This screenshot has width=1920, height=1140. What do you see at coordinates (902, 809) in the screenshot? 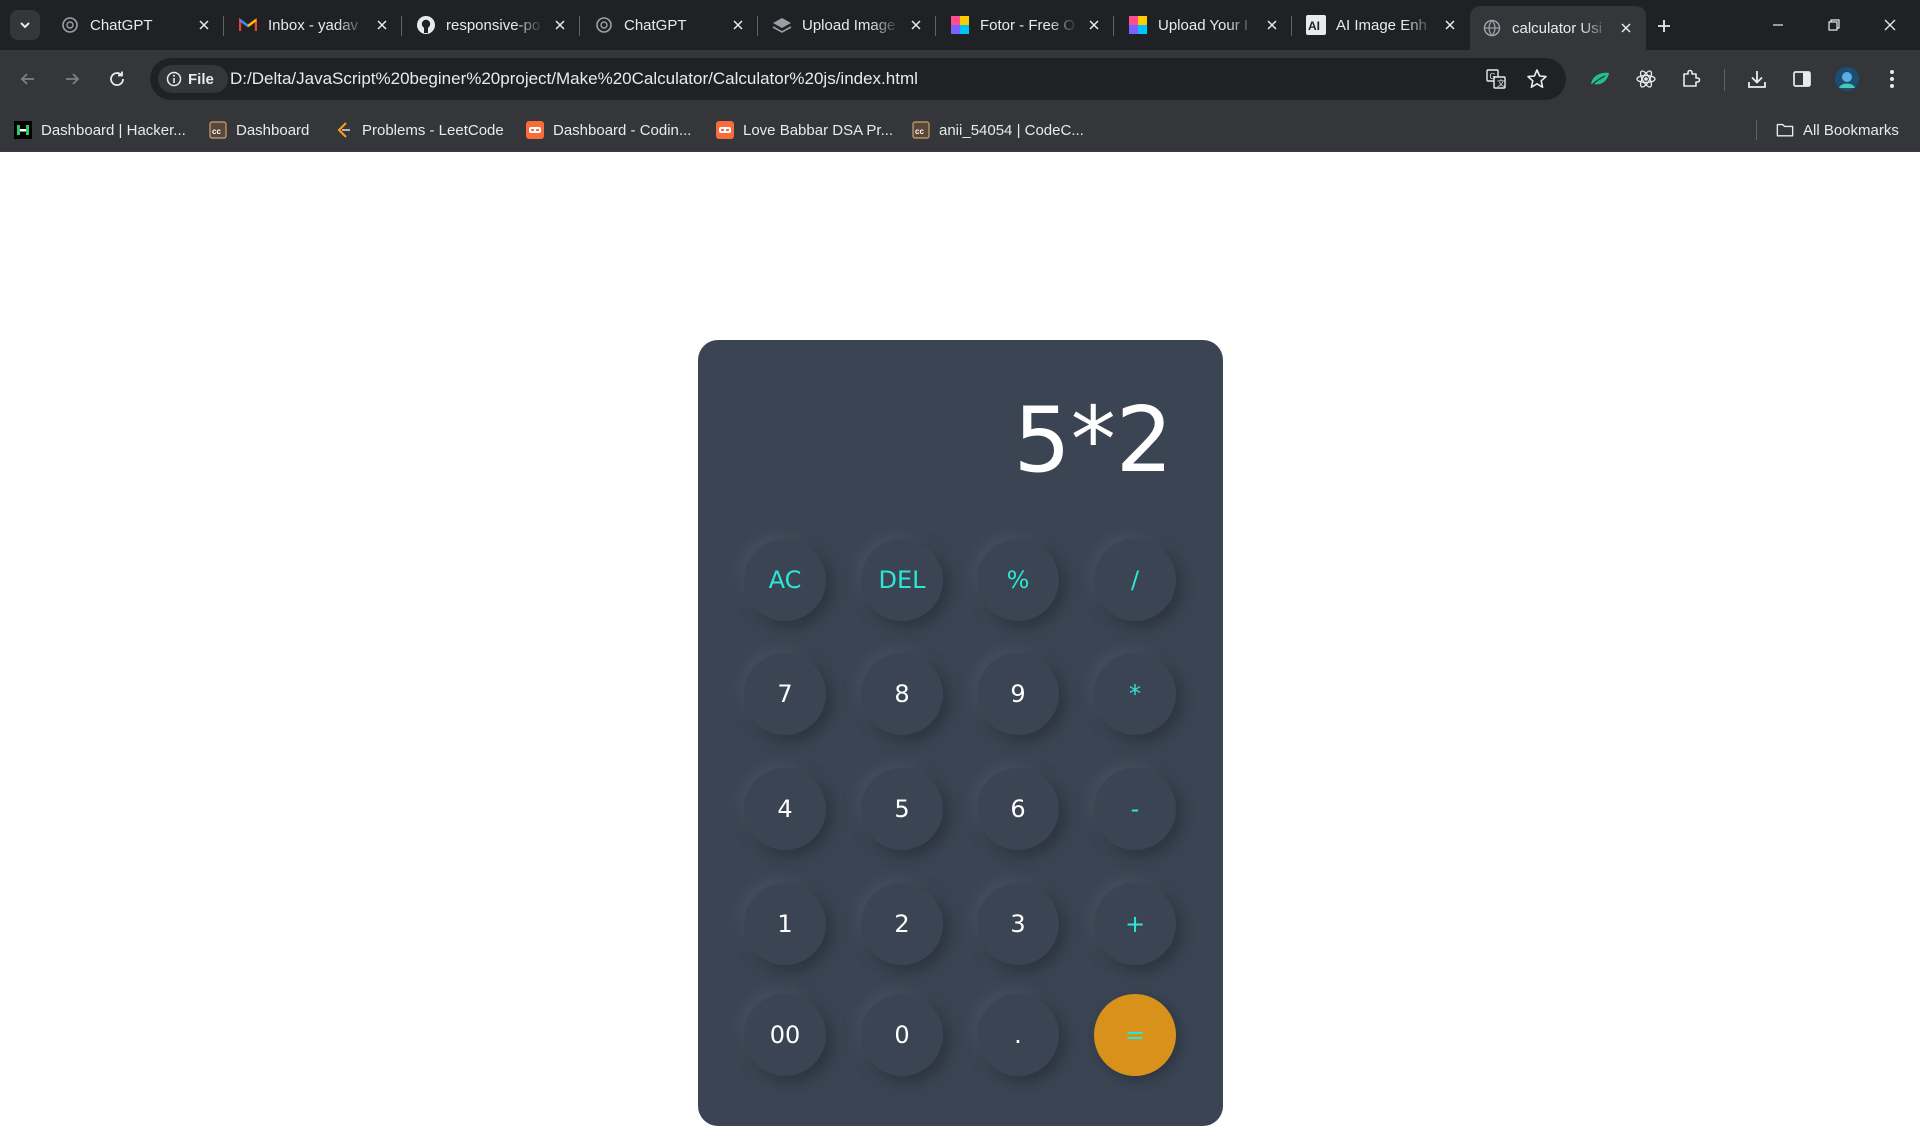
I see `key-5: 5` at bounding box center [902, 809].